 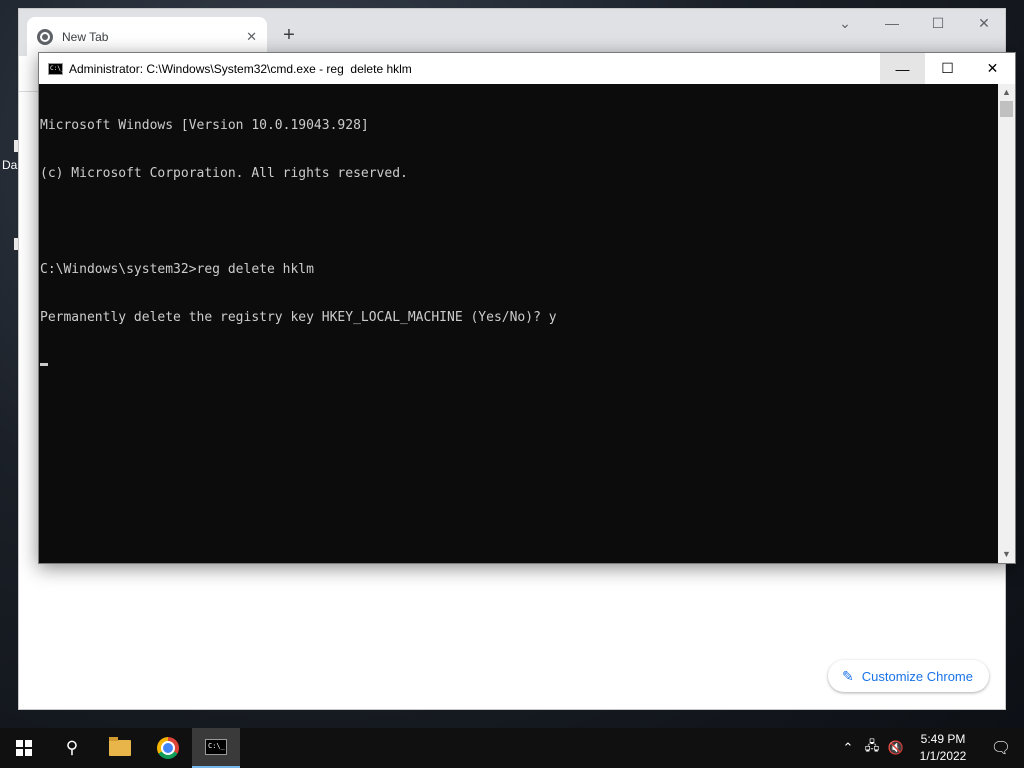 I want to click on cmd-close-button: ✕, so click(x=992, y=68).